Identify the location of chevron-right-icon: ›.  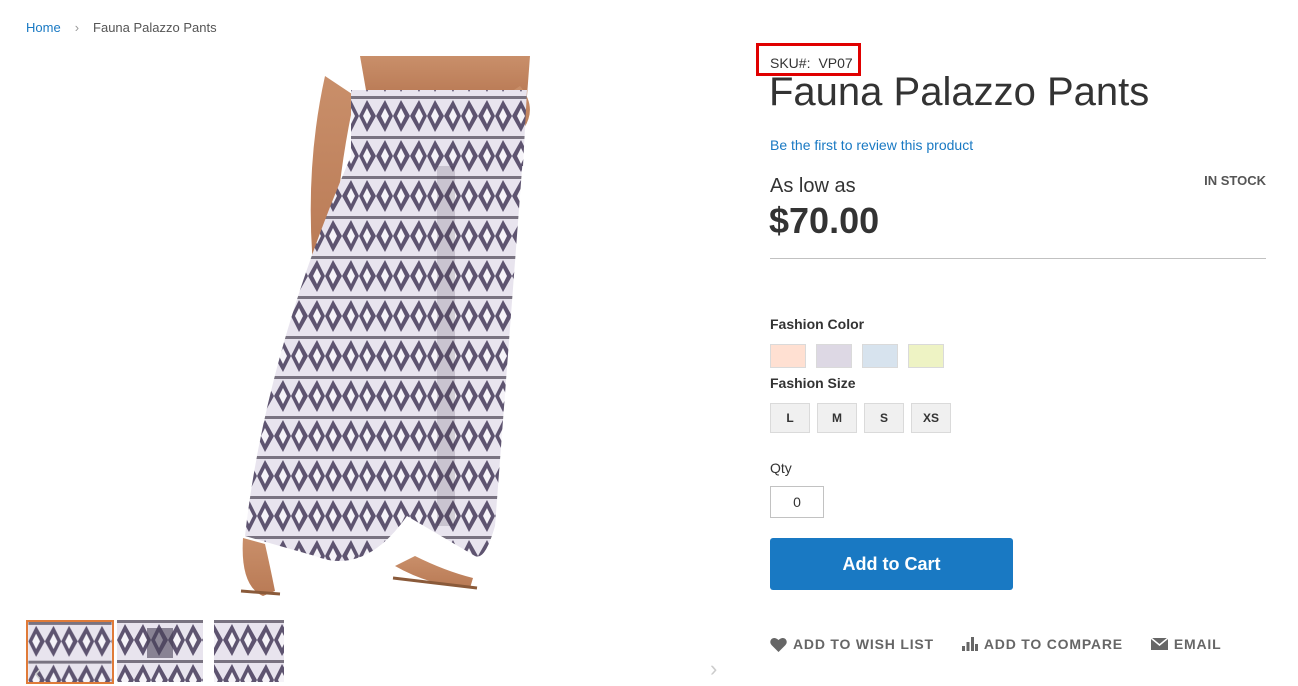
(77, 27).